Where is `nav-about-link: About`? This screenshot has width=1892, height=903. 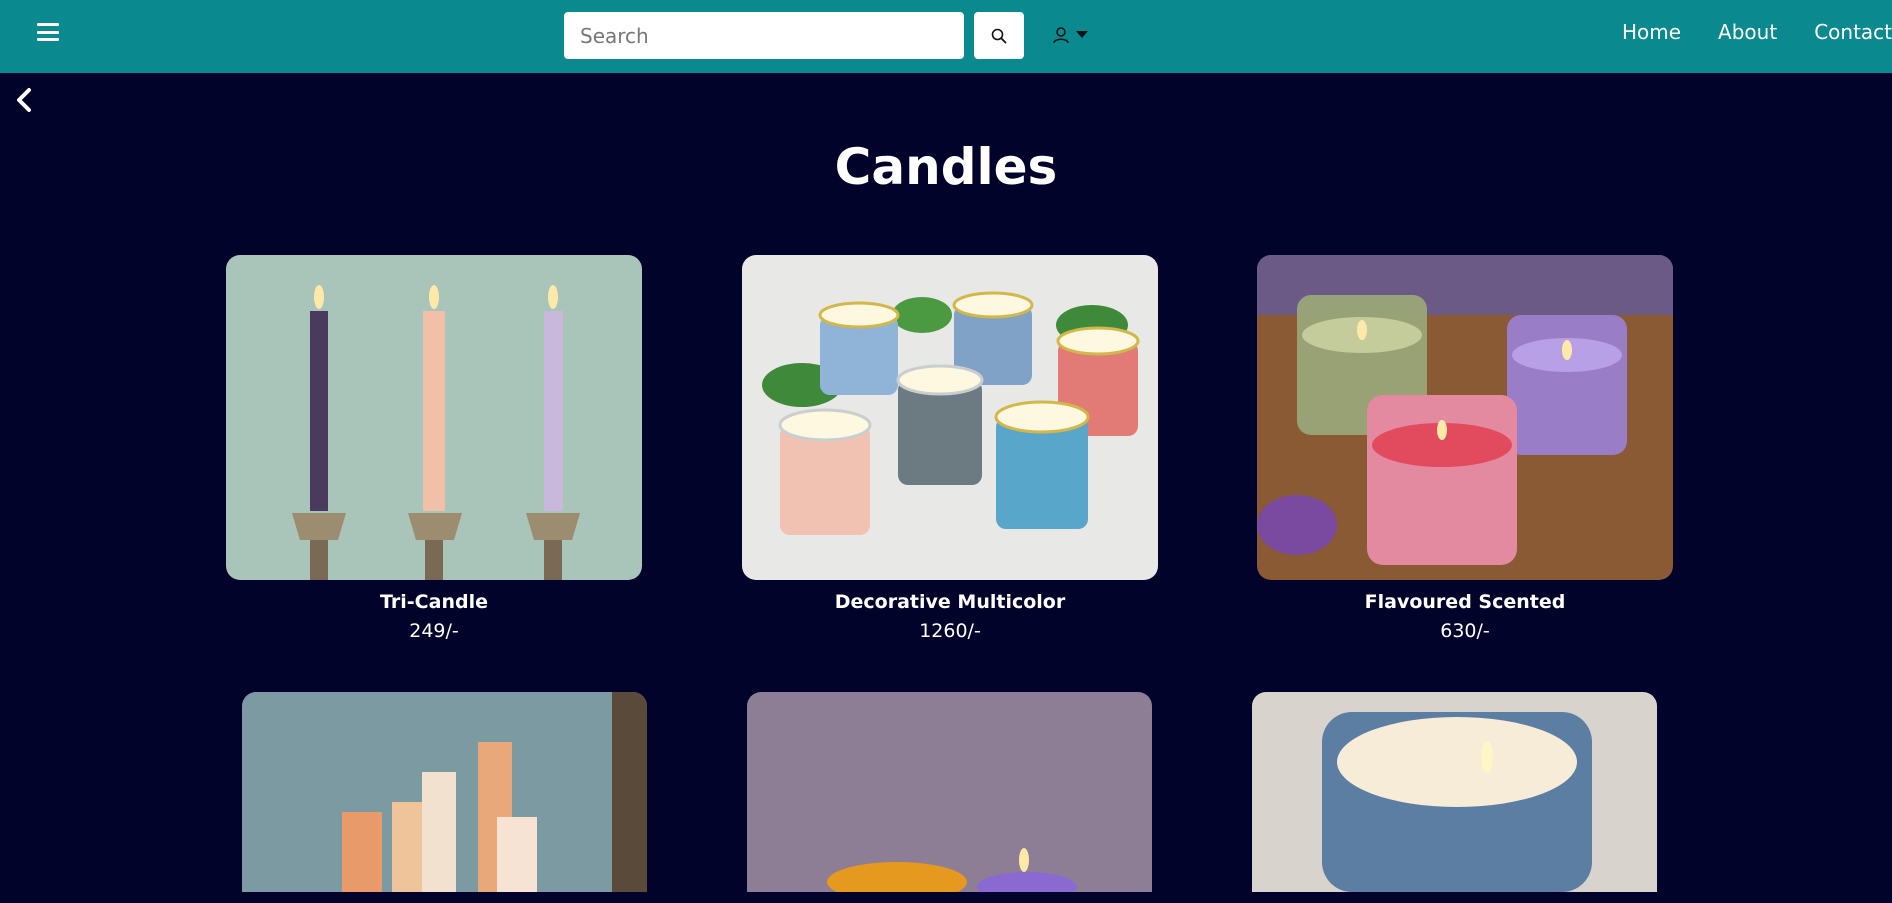
nav-about-link: About is located at coordinates (1747, 32).